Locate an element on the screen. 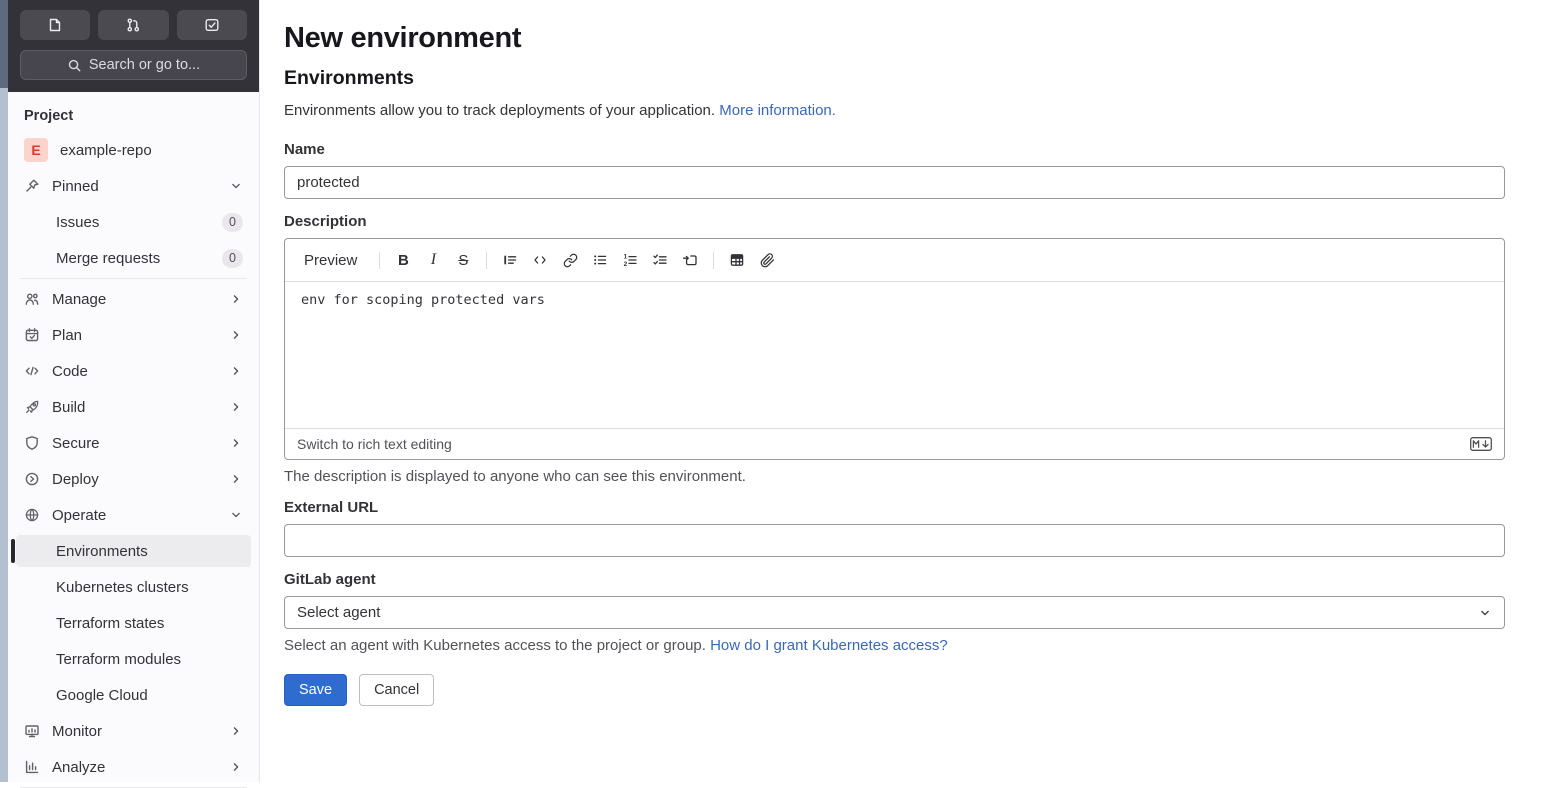 The image size is (1550, 788). chevron-down-icon is located at coordinates (1485, 613).